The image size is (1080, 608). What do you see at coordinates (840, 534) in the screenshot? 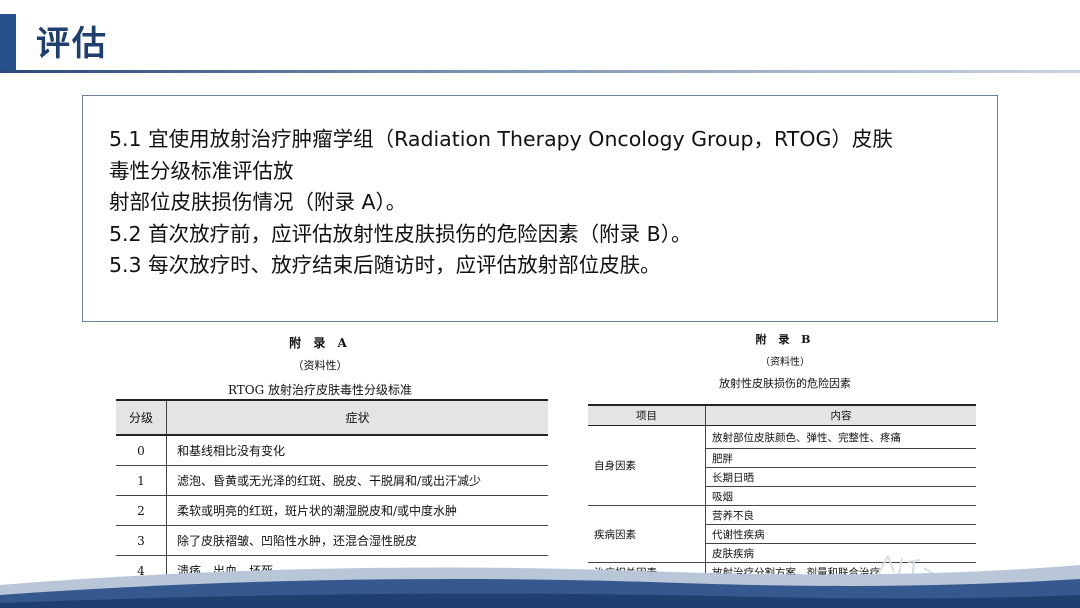
I see `content-cell: 代谢性疾病` at bounding box center [840, 534].